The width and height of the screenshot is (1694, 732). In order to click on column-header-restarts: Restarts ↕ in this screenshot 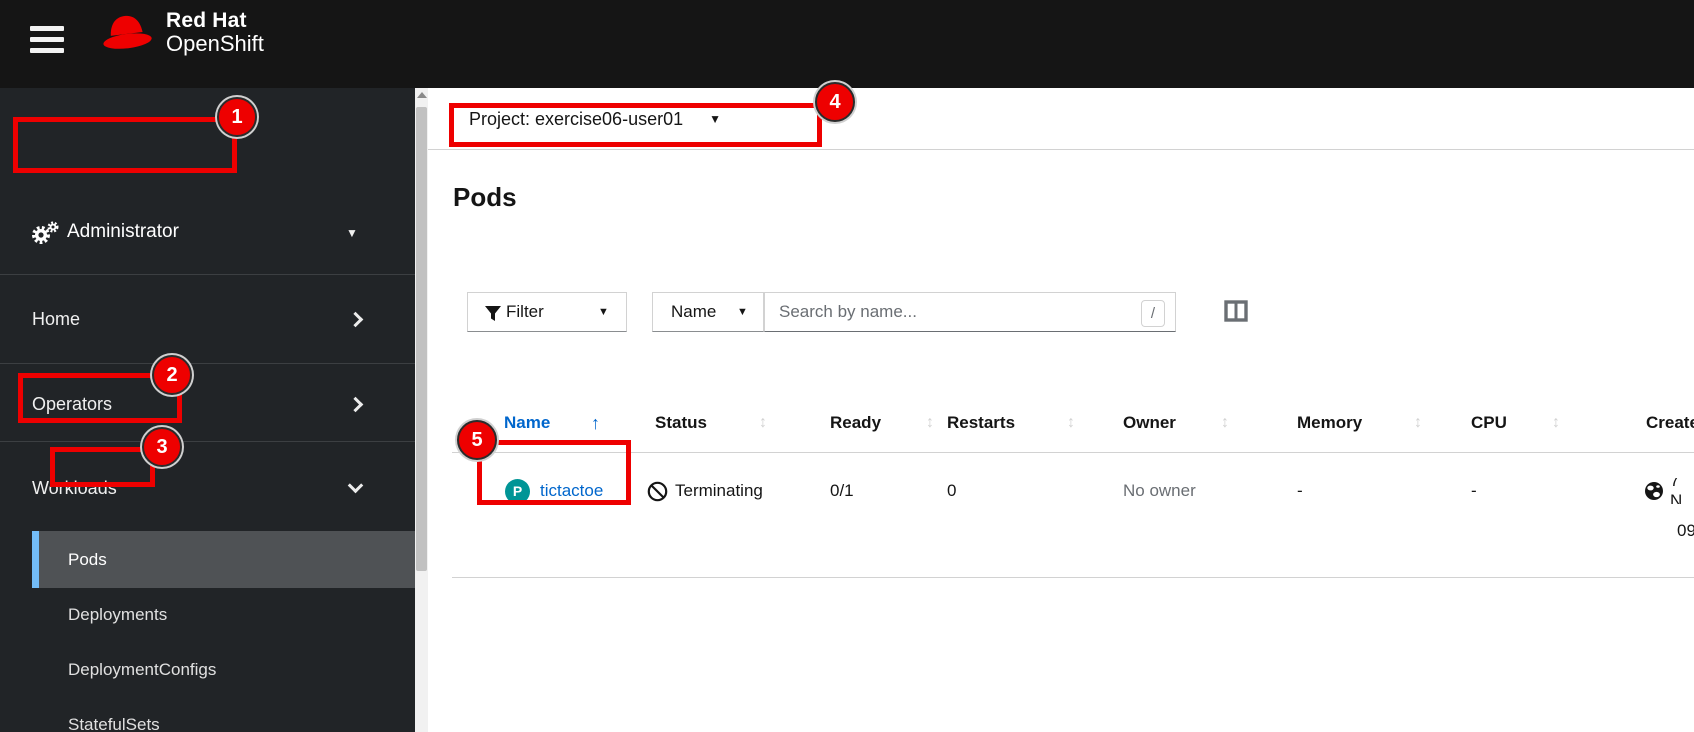, I will do `click(1011, 423)`.